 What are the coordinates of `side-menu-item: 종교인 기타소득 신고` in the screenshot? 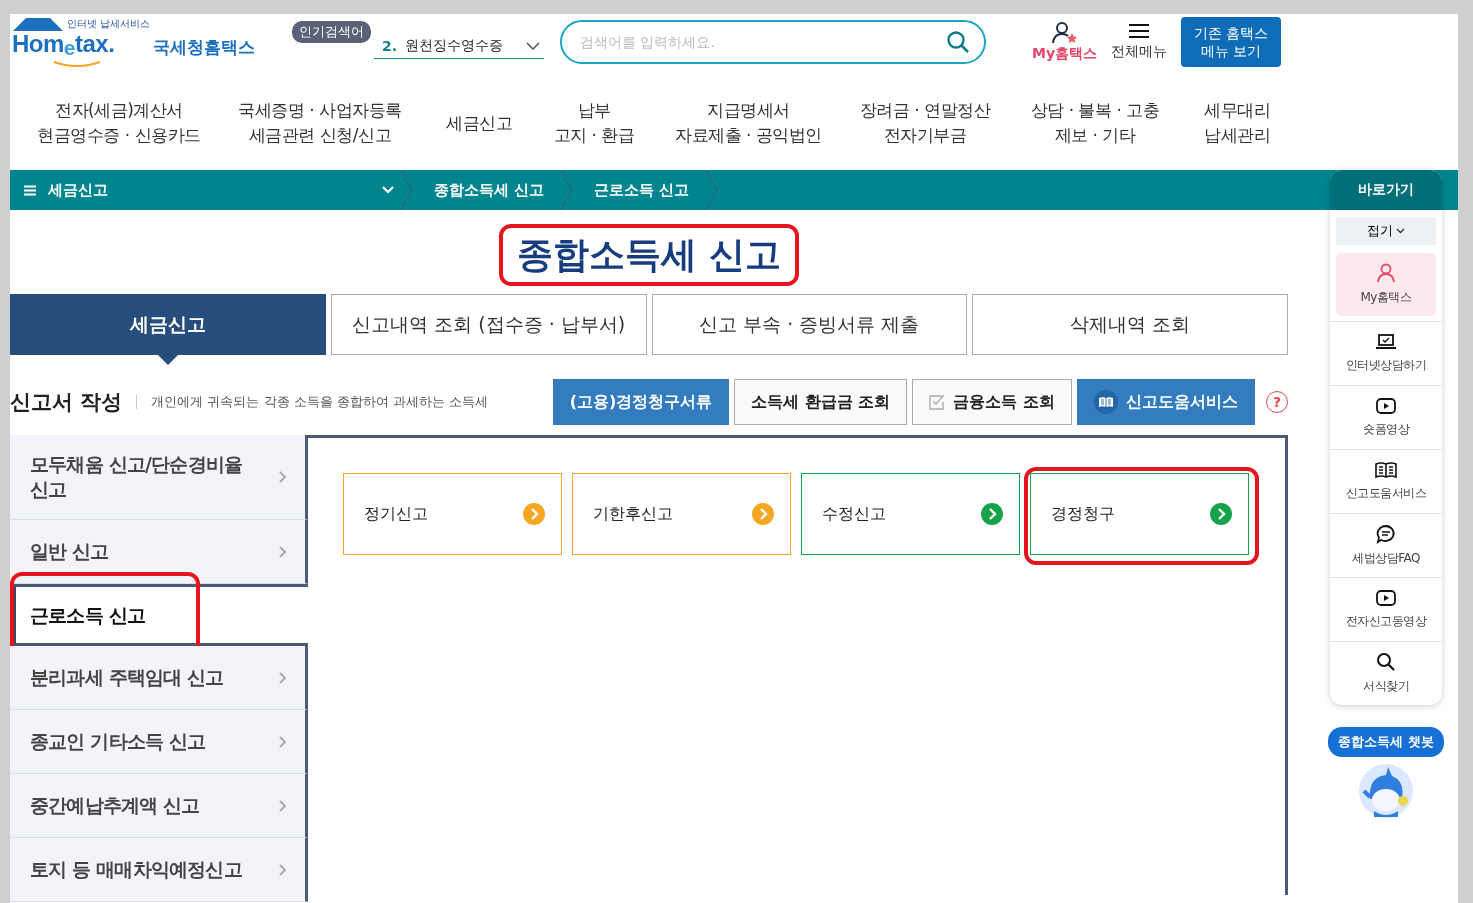 It's located at (159, 742).